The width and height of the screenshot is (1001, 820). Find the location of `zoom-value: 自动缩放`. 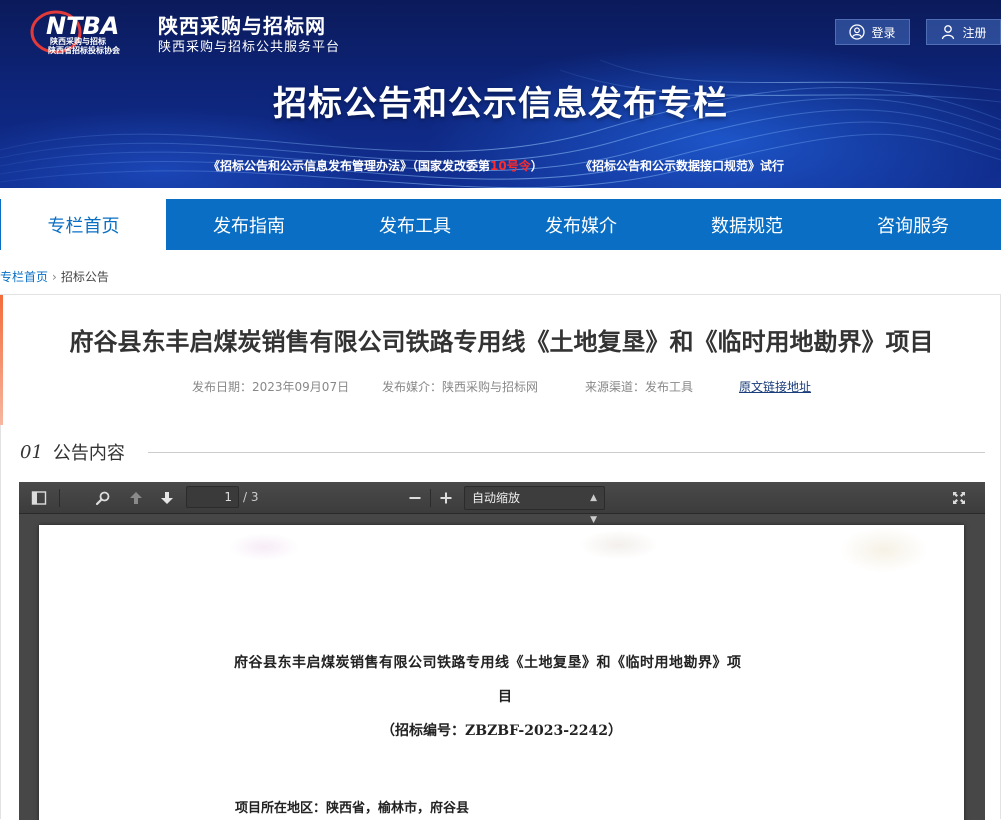

zoom-value: 自动缩放 is located at coordinates (496, 498).